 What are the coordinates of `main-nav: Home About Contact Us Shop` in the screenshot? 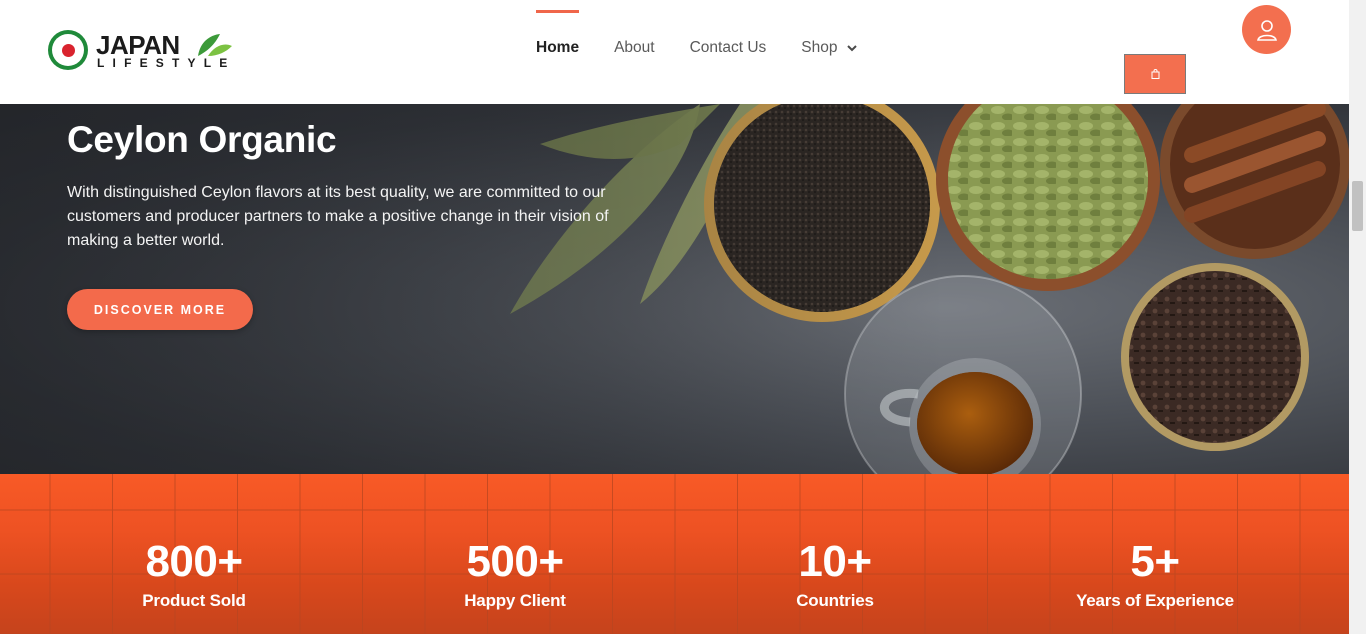 It's located at (714, 52).